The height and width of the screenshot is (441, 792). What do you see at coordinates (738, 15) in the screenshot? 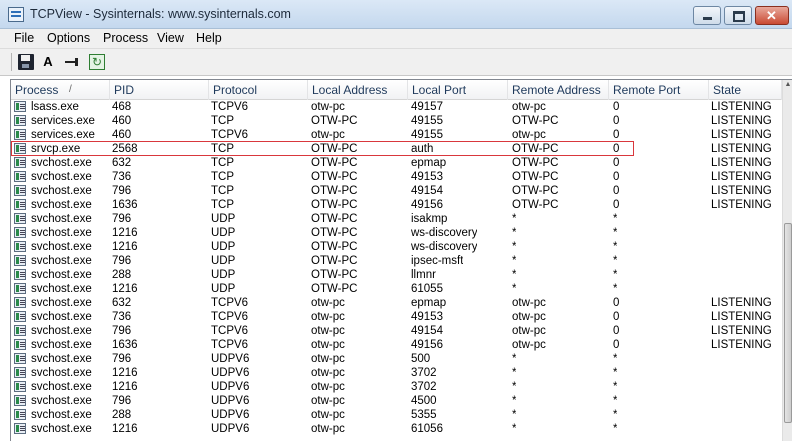
I see `maximize-button` at bounding box center [738, 15].